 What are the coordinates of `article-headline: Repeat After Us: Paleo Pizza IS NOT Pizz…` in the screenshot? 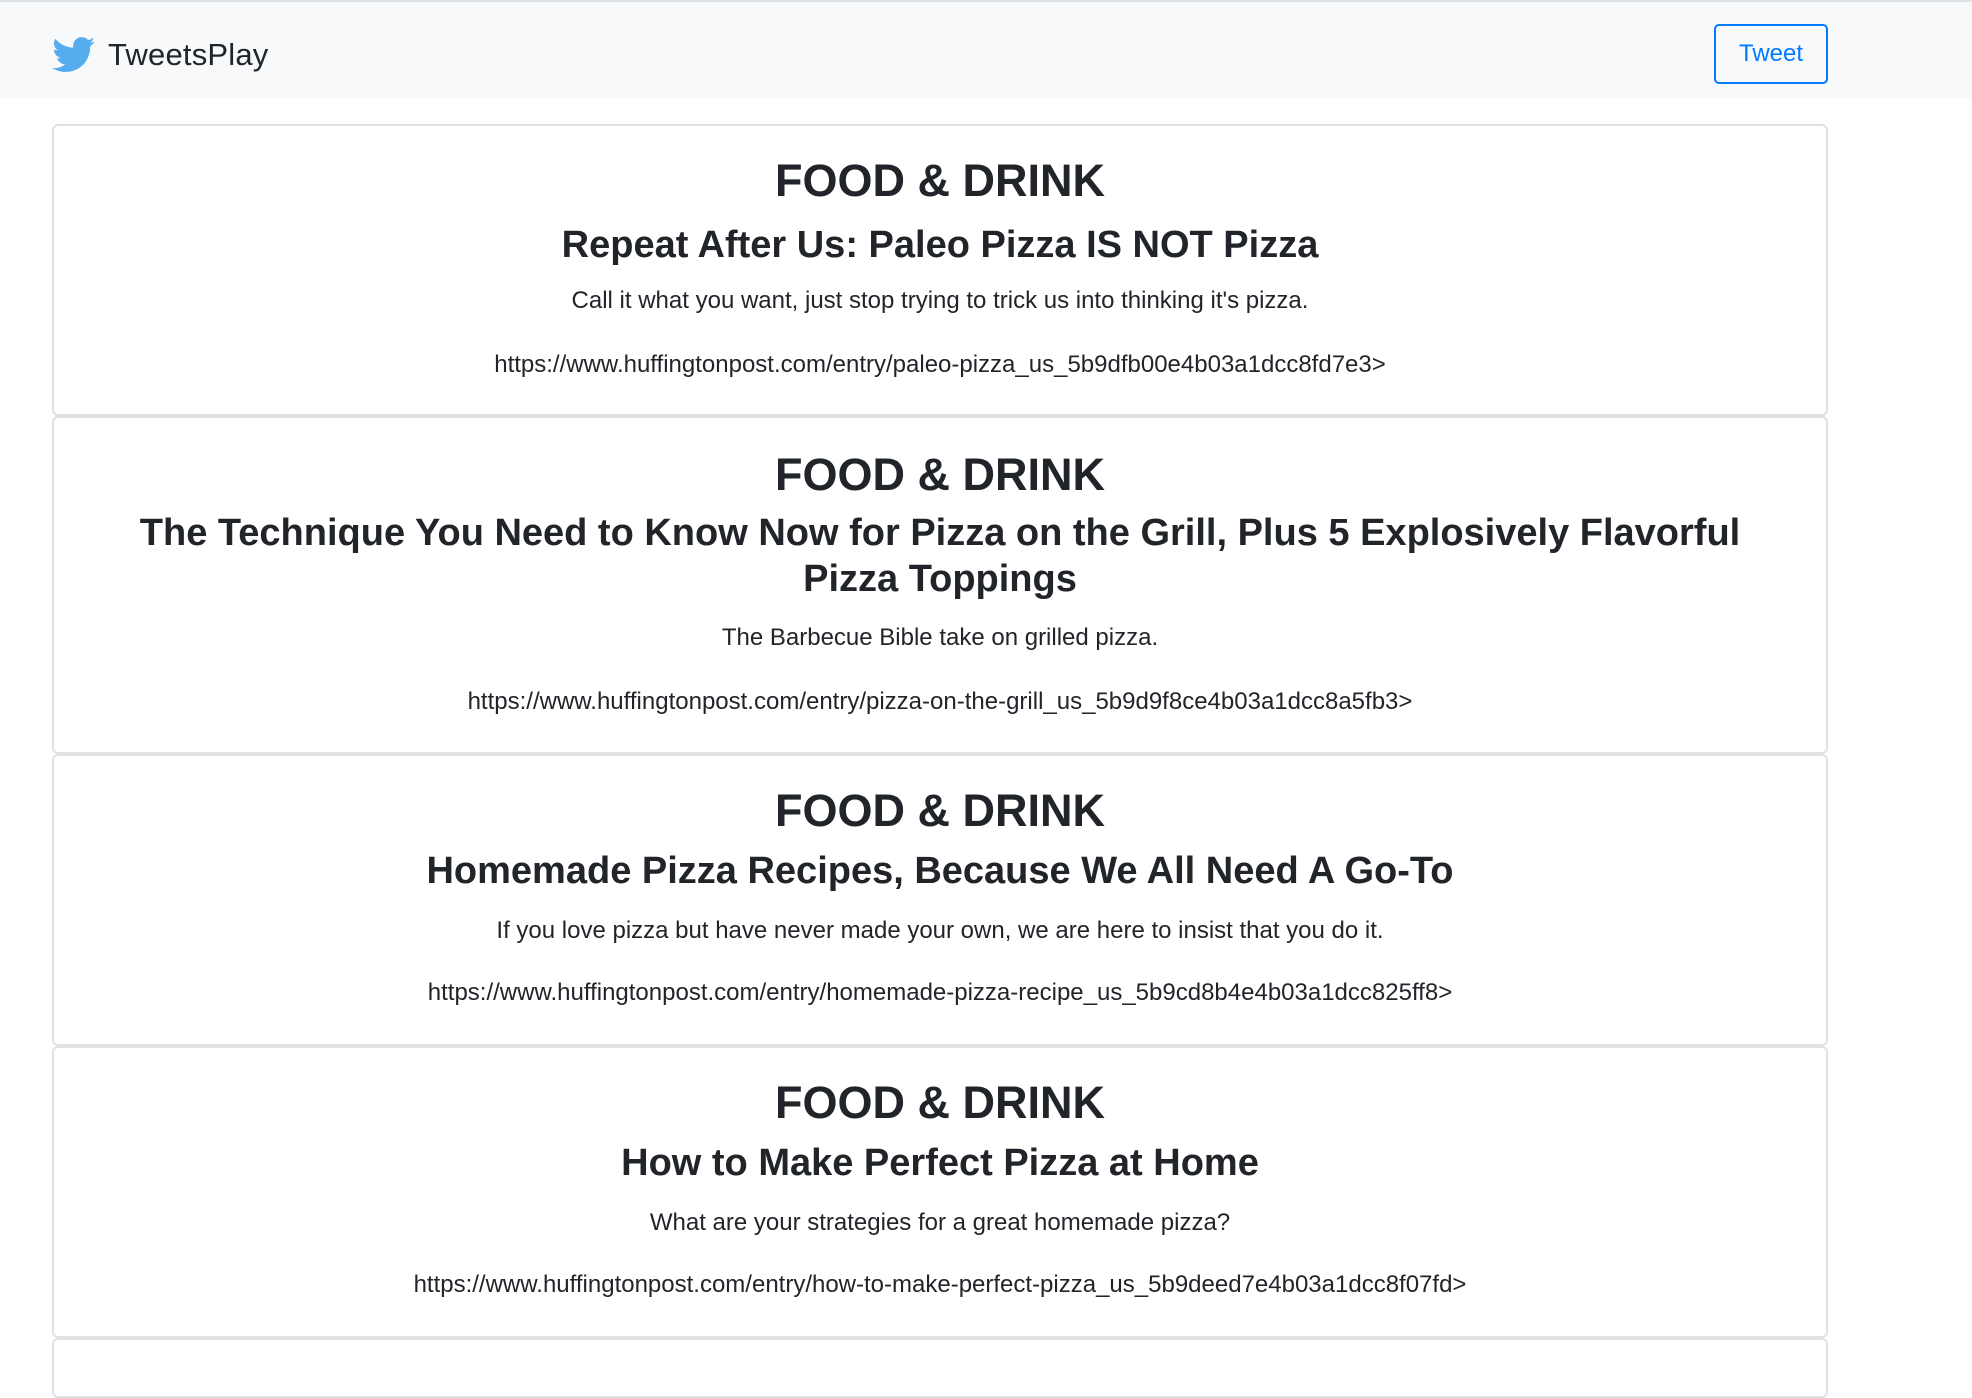 It's located at (940, 245).